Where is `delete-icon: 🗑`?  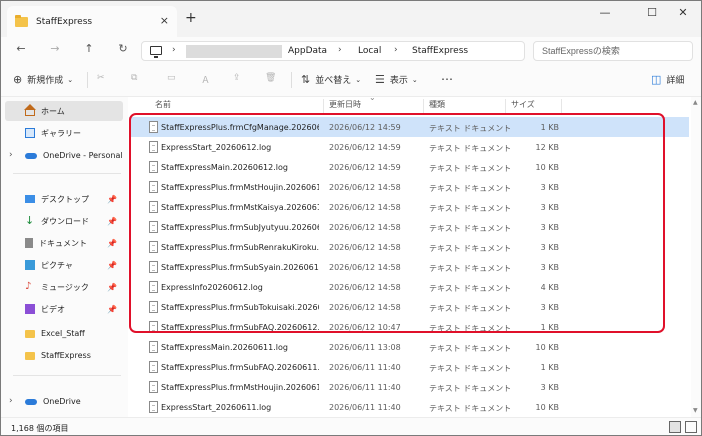
delete-icon: 🗑 is located at coordinates (270, 78).